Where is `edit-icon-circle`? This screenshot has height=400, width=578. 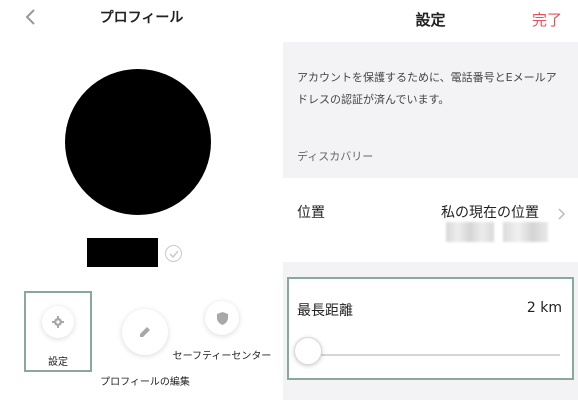
edit-icon-circle is located at coordinates (145, 332).